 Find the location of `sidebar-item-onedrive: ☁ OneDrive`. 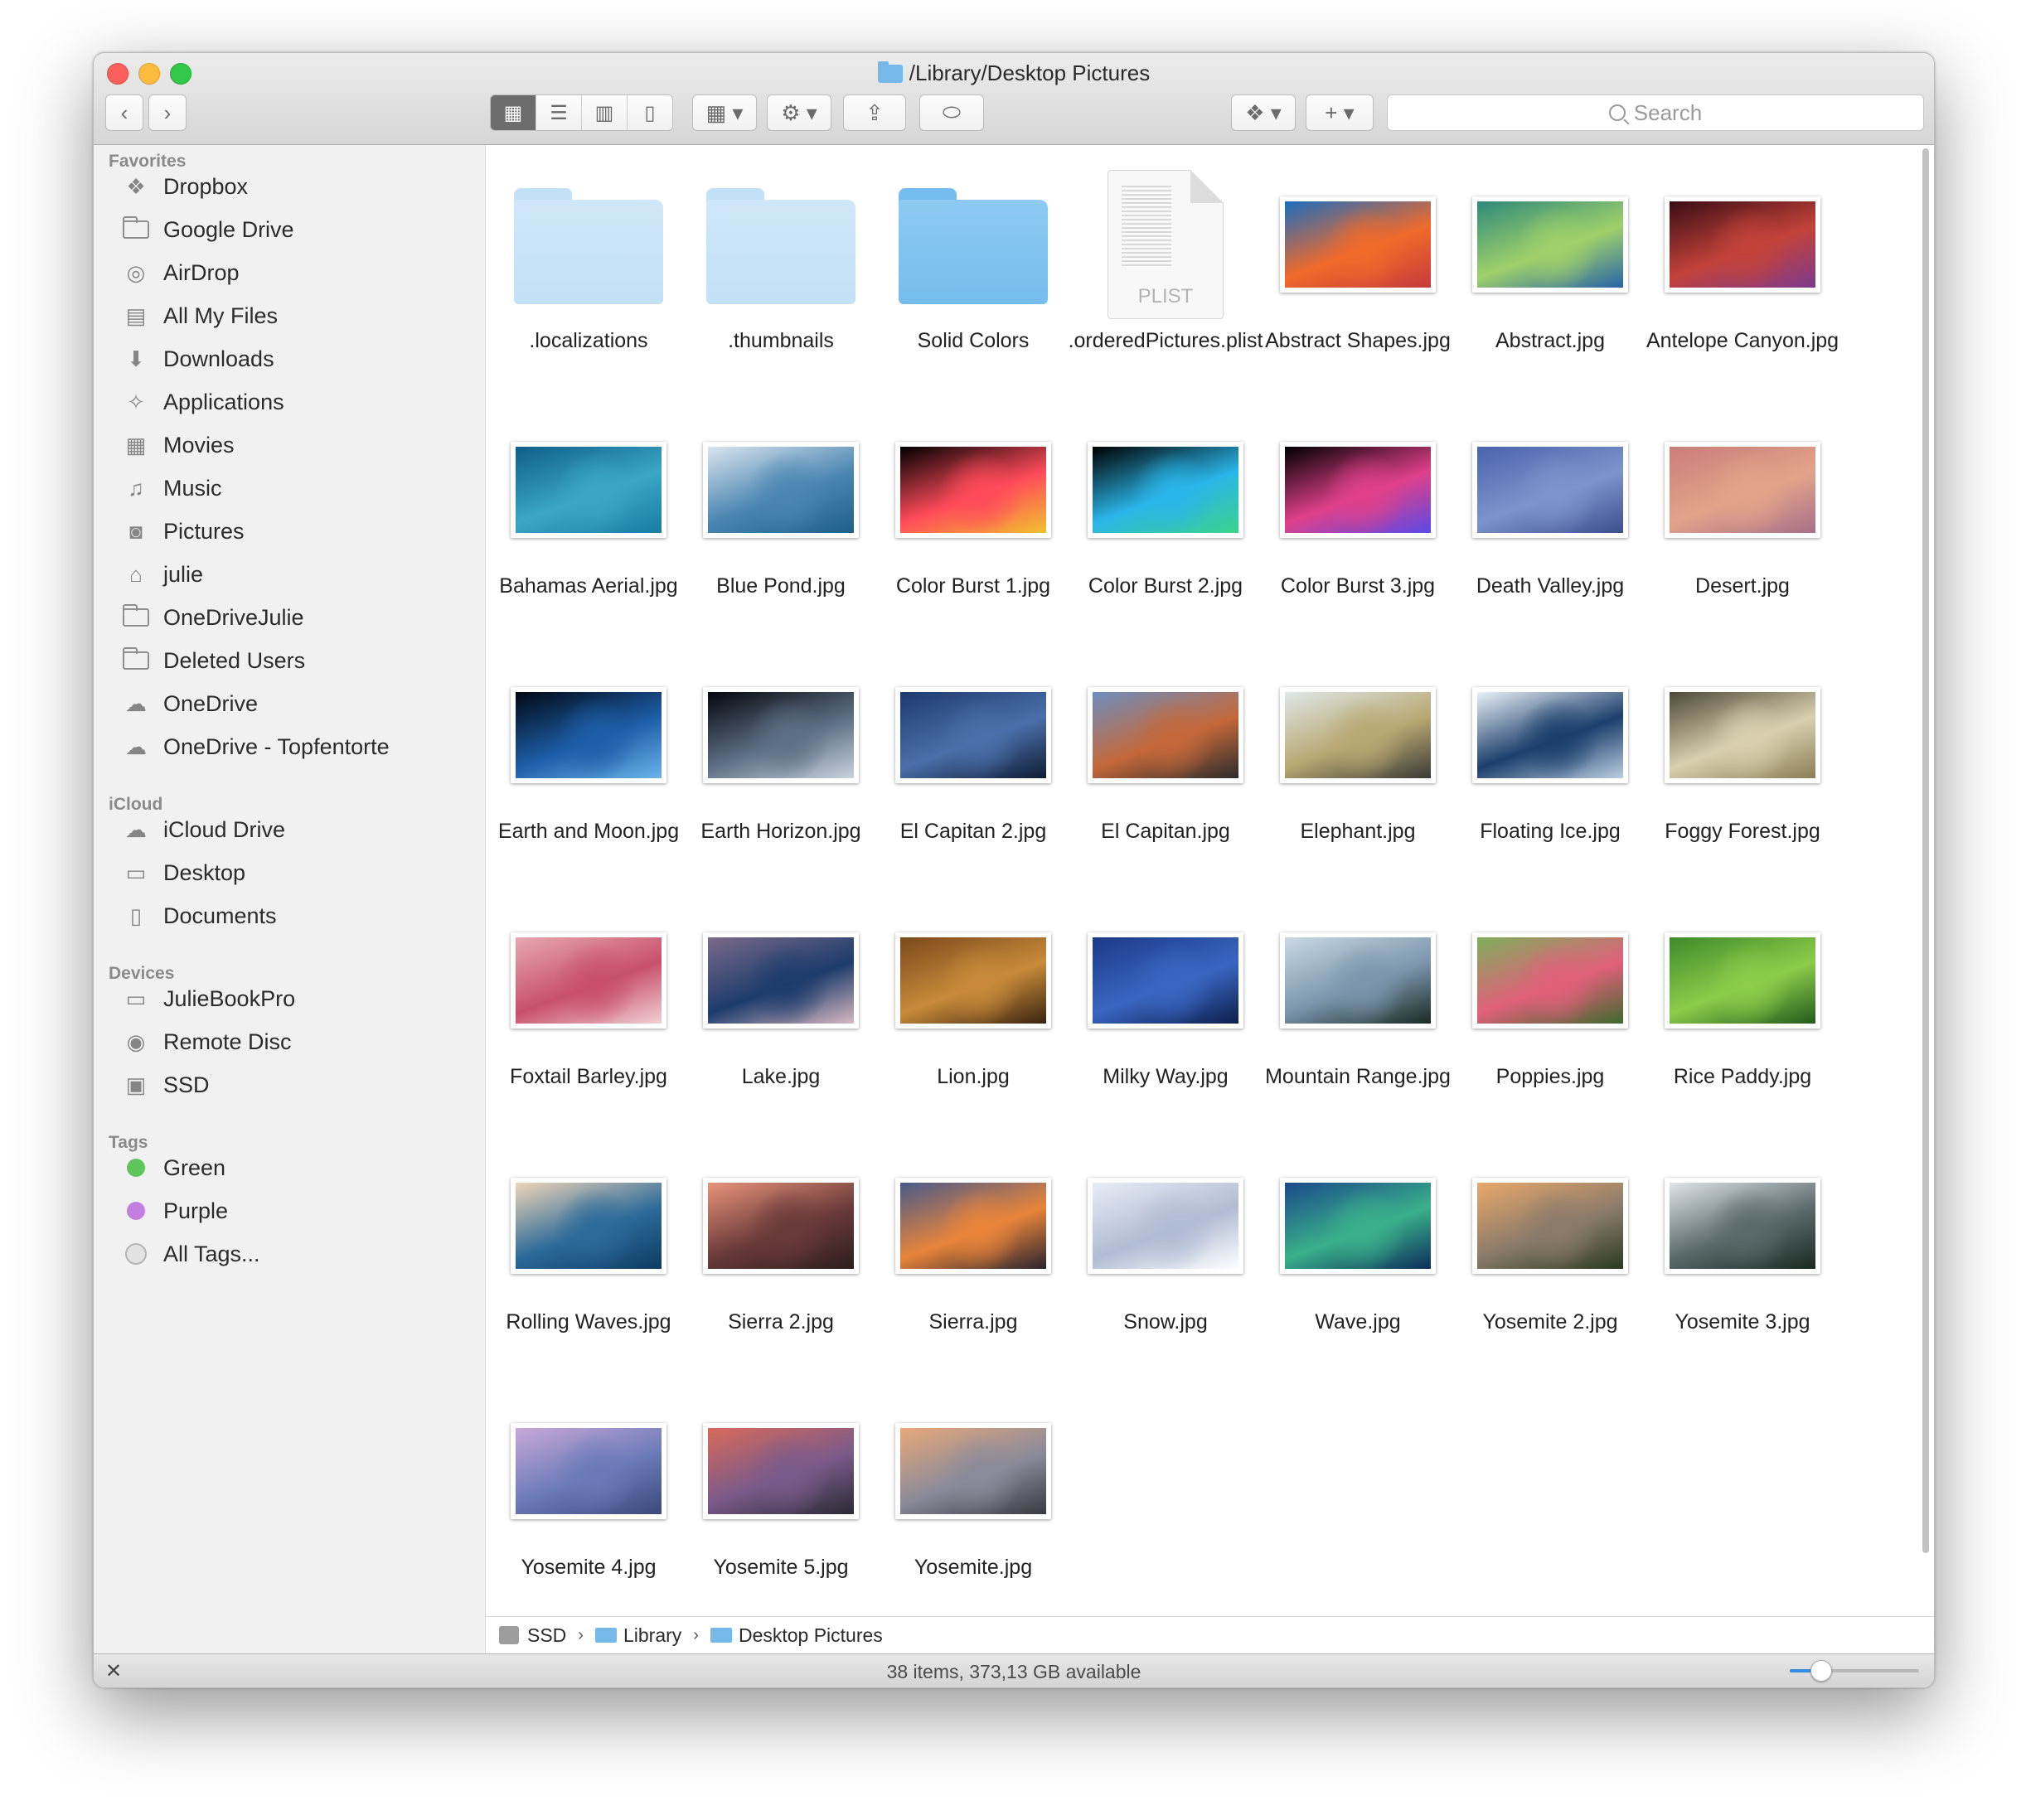

sidebar-item-onedrive: ☁ OneDrive is located at coordinates (190, 703).